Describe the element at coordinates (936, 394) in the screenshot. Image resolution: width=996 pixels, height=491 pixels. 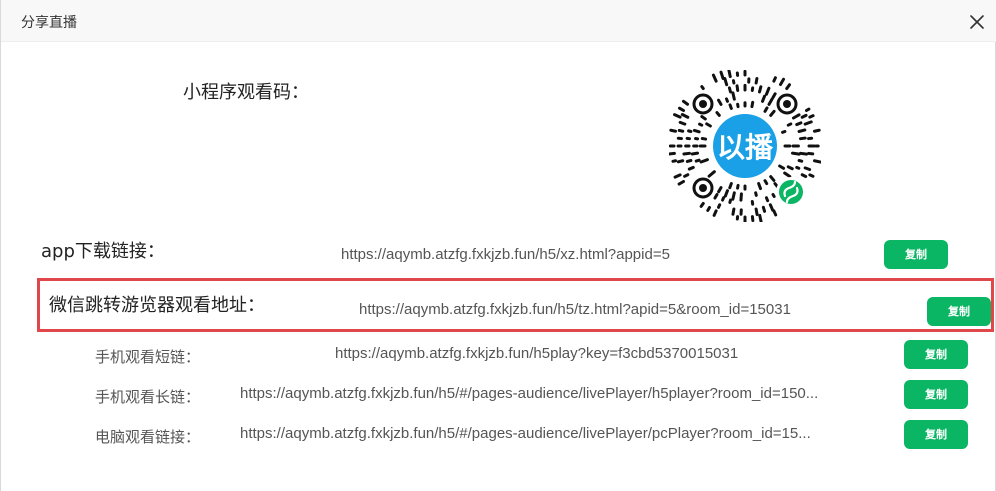
I see `copy-mobile-long-link-button: 复制` at that location.